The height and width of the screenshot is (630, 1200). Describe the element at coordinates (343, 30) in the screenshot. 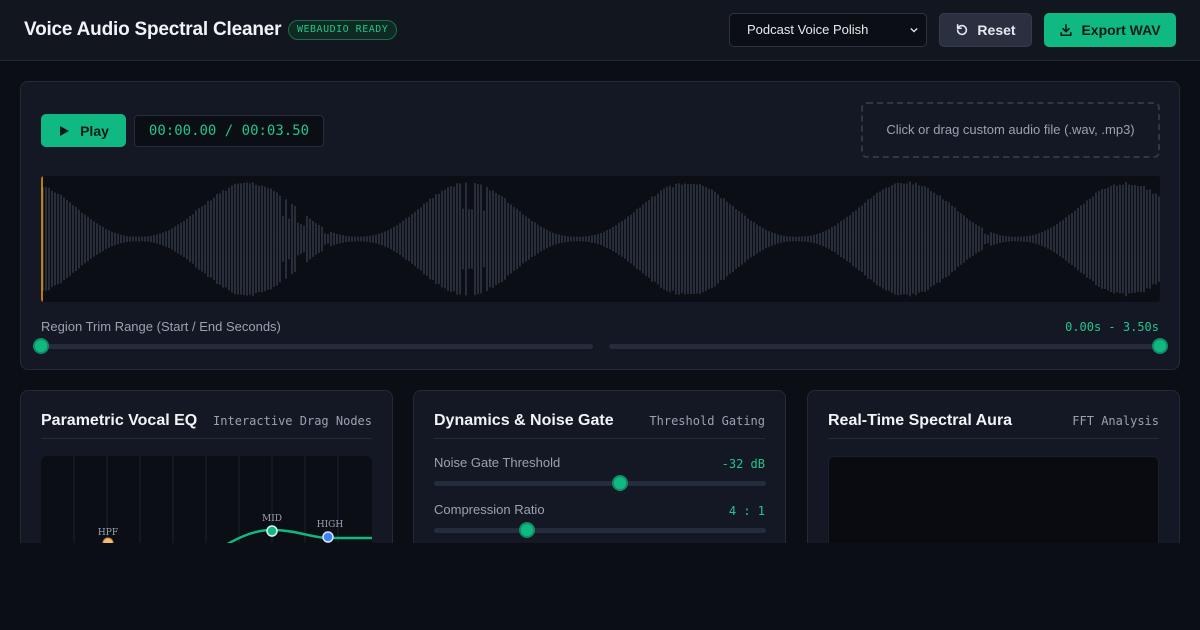

I see `status-badge: WEBAUDIO READY` at that location.